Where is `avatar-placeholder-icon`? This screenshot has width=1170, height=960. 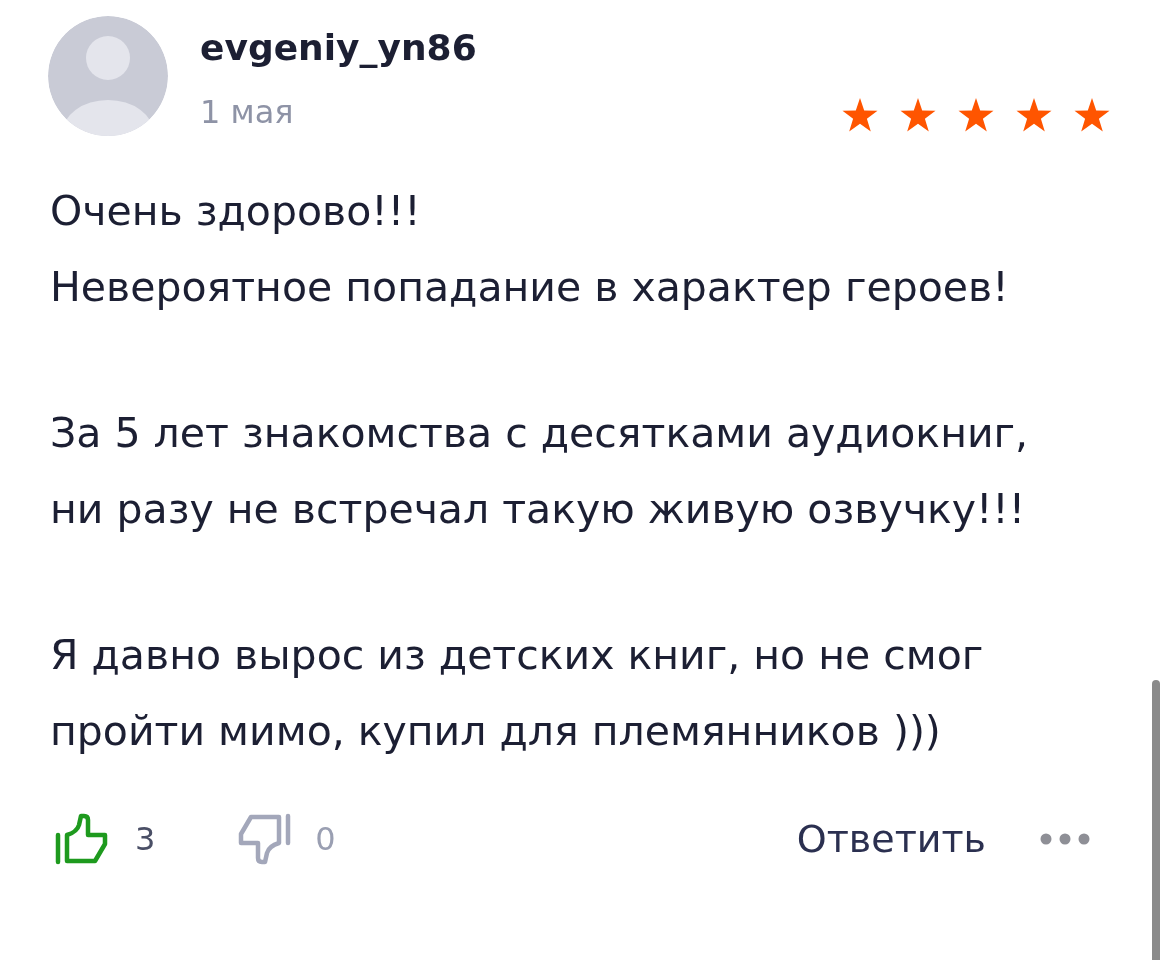
avatar-placeholder-icon is located at coordinates (108, 76).